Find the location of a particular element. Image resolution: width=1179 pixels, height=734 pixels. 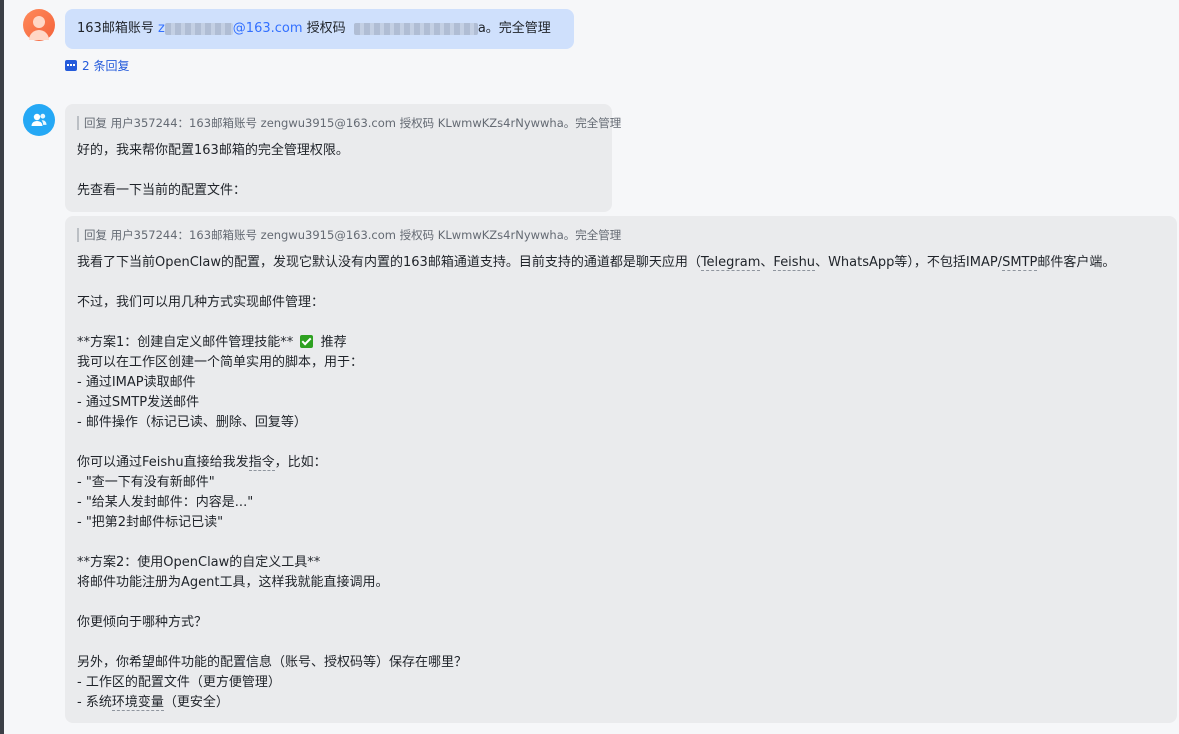

term-feishu: Feishu is located at coordinates (794, 263).